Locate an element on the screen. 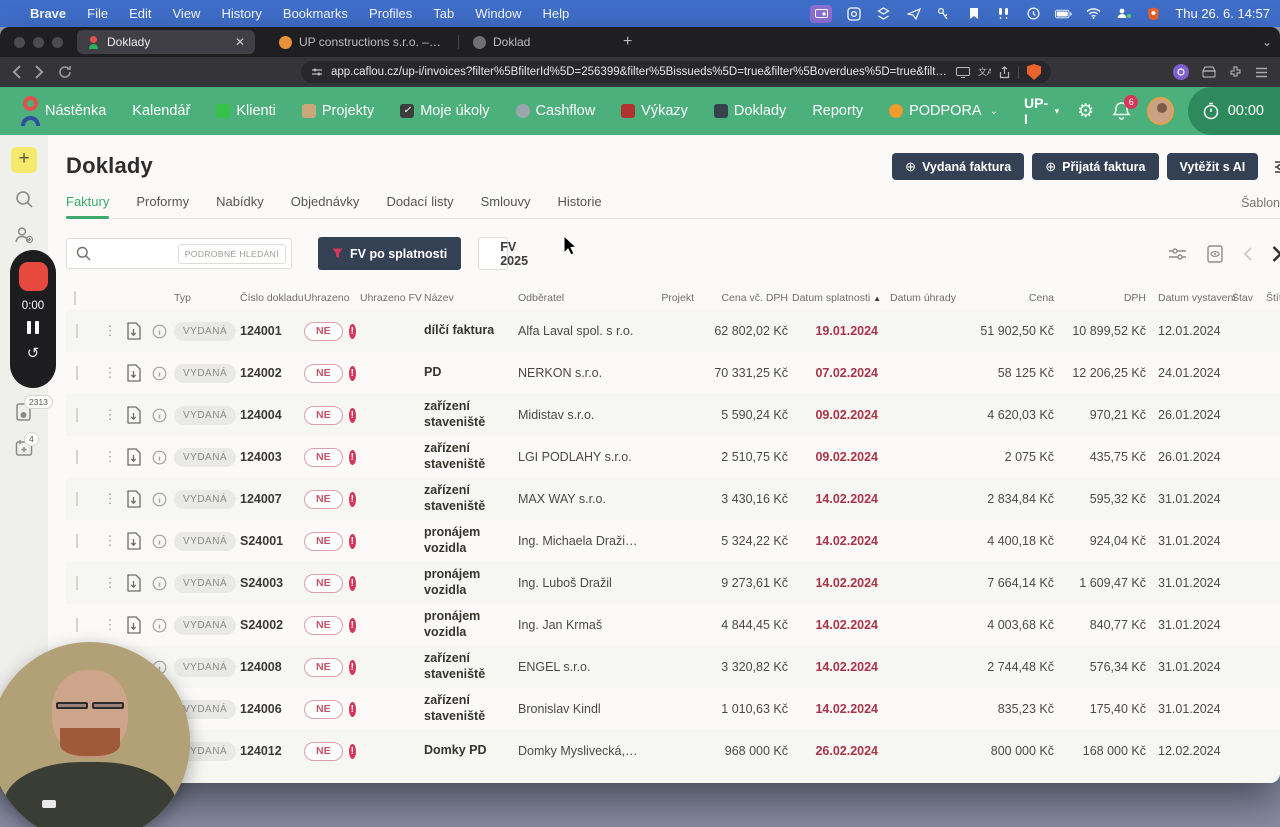 The height and width of the screenshot is (827, 1280). browser-menu-icon is located at coordinates (1261, 72).